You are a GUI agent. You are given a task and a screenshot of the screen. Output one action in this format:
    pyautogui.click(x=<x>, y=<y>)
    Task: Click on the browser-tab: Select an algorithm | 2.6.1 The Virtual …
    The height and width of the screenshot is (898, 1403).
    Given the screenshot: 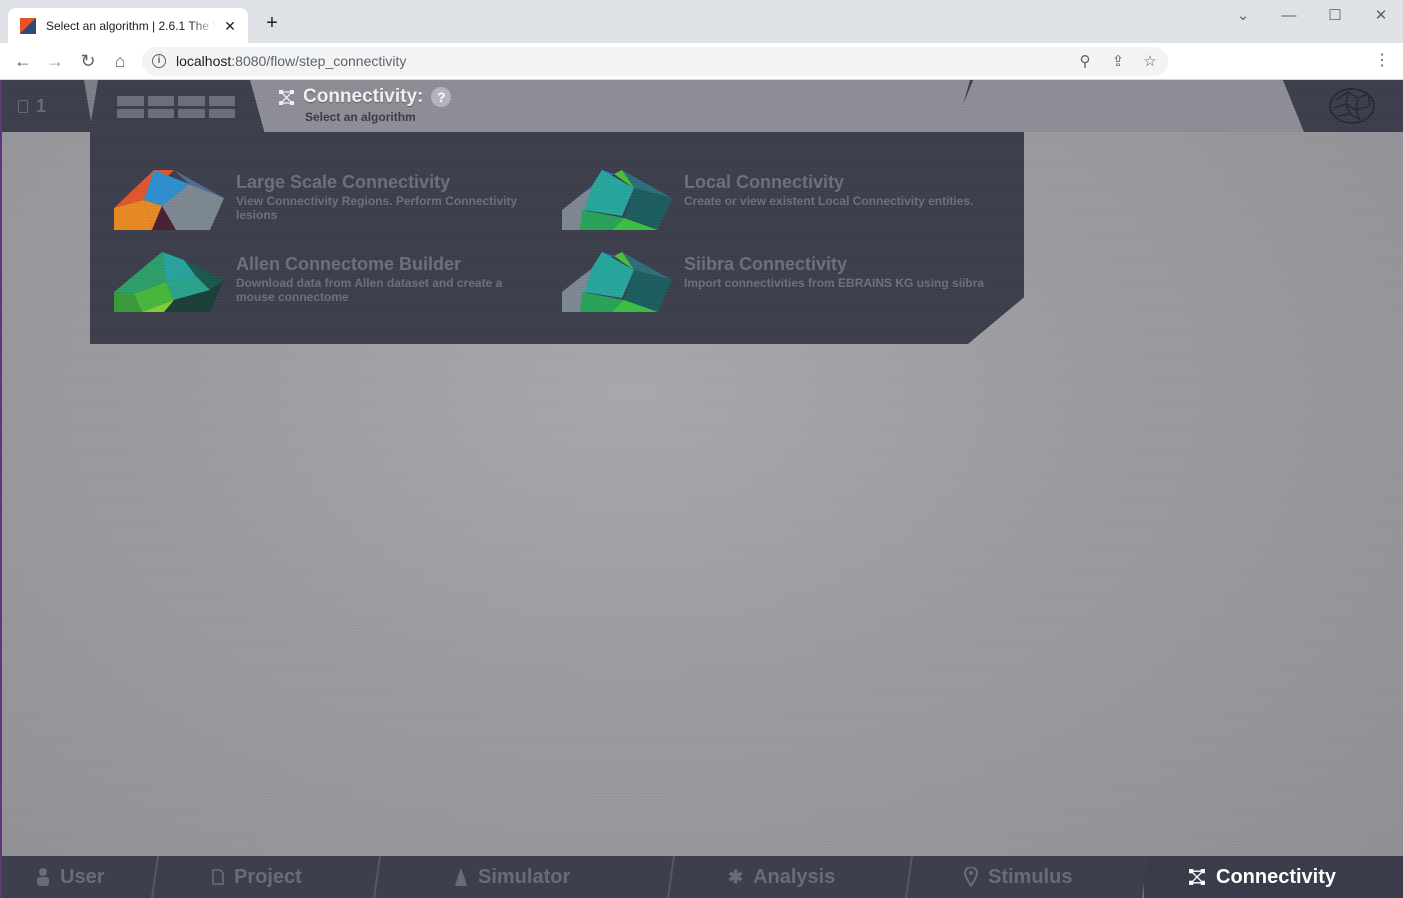 What is the action you would take?
    pyautogui.click(x=128, y=25)
    